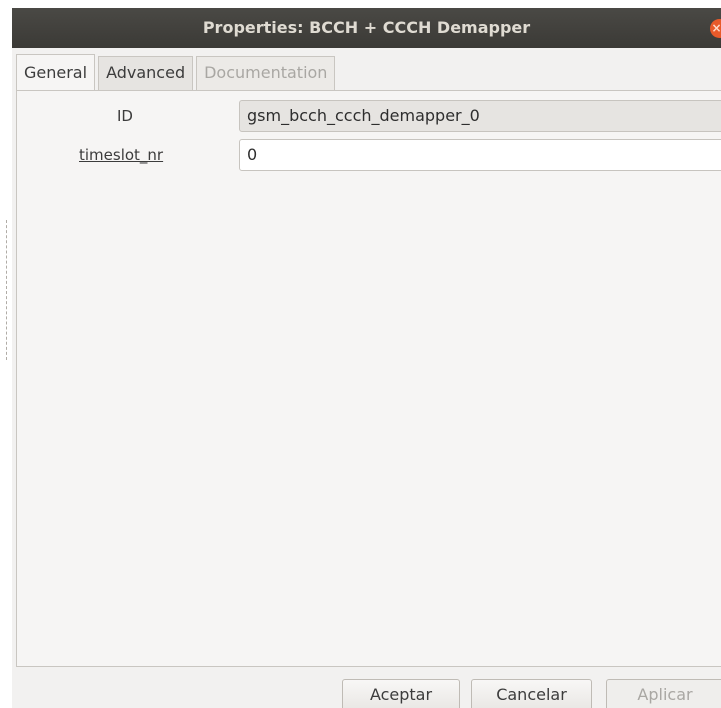  What do you see at coordinates (8, 290) in the screenshot?
I see `window-edge-ticks` at bounding box center [8, 290].